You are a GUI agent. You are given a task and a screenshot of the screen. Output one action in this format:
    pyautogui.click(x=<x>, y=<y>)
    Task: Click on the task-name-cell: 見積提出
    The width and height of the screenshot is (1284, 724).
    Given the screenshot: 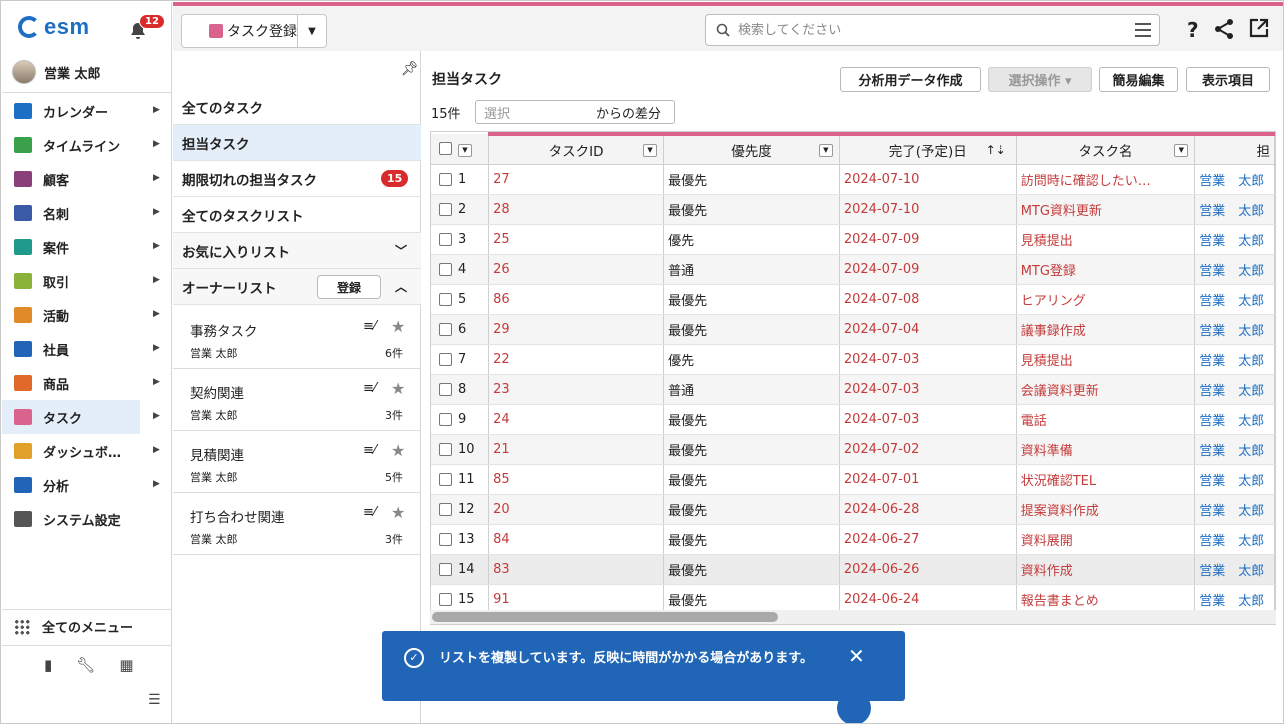 What is the action you would take?
    pyautogui.click(x=1106, y=239)
    